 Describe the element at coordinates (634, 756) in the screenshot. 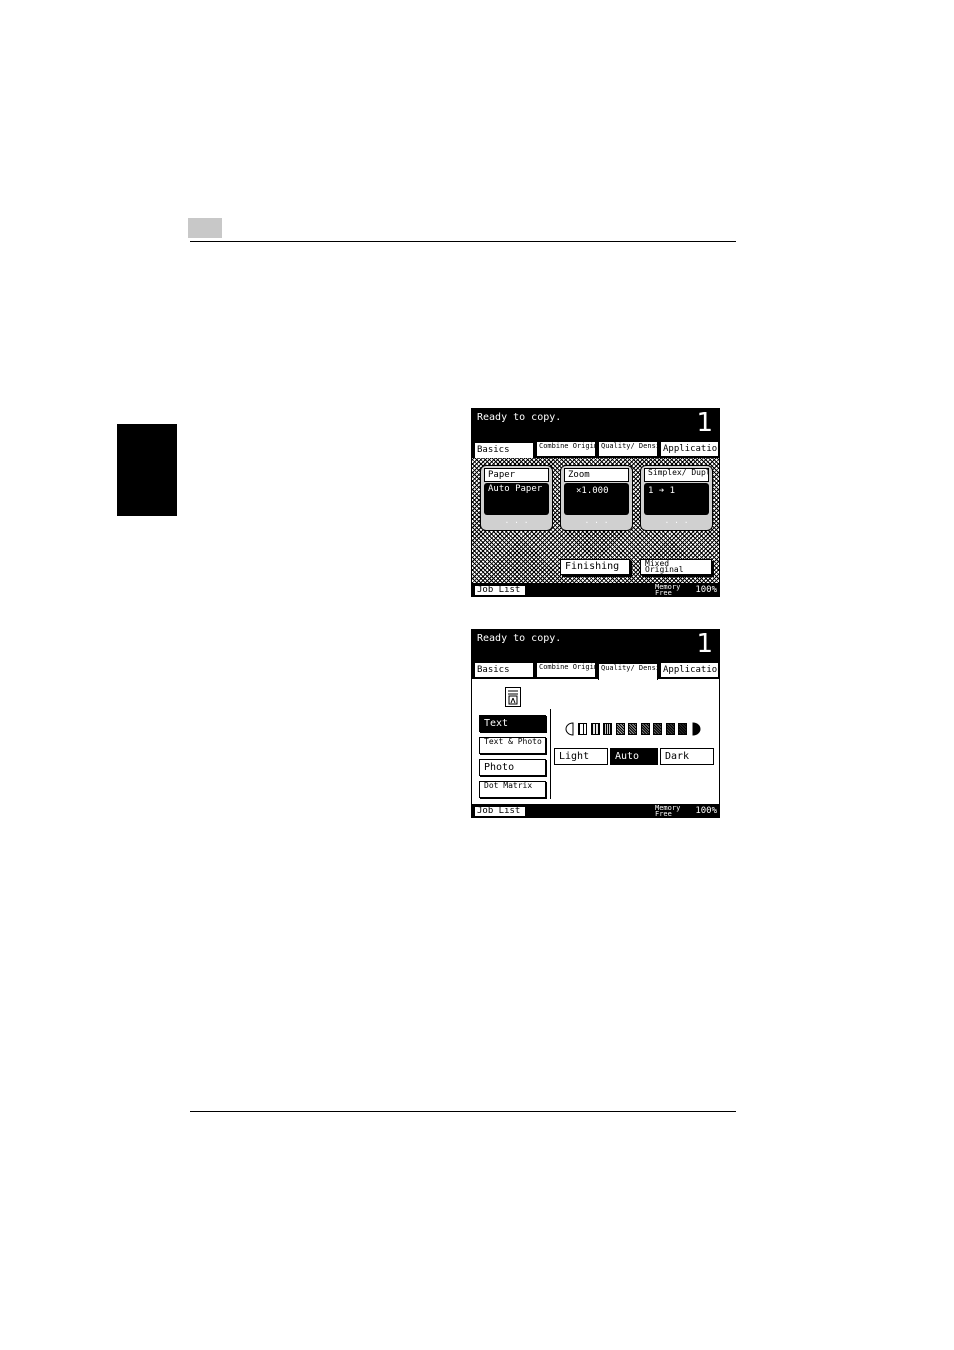

I see `density-auto-button: Auto` at that location.